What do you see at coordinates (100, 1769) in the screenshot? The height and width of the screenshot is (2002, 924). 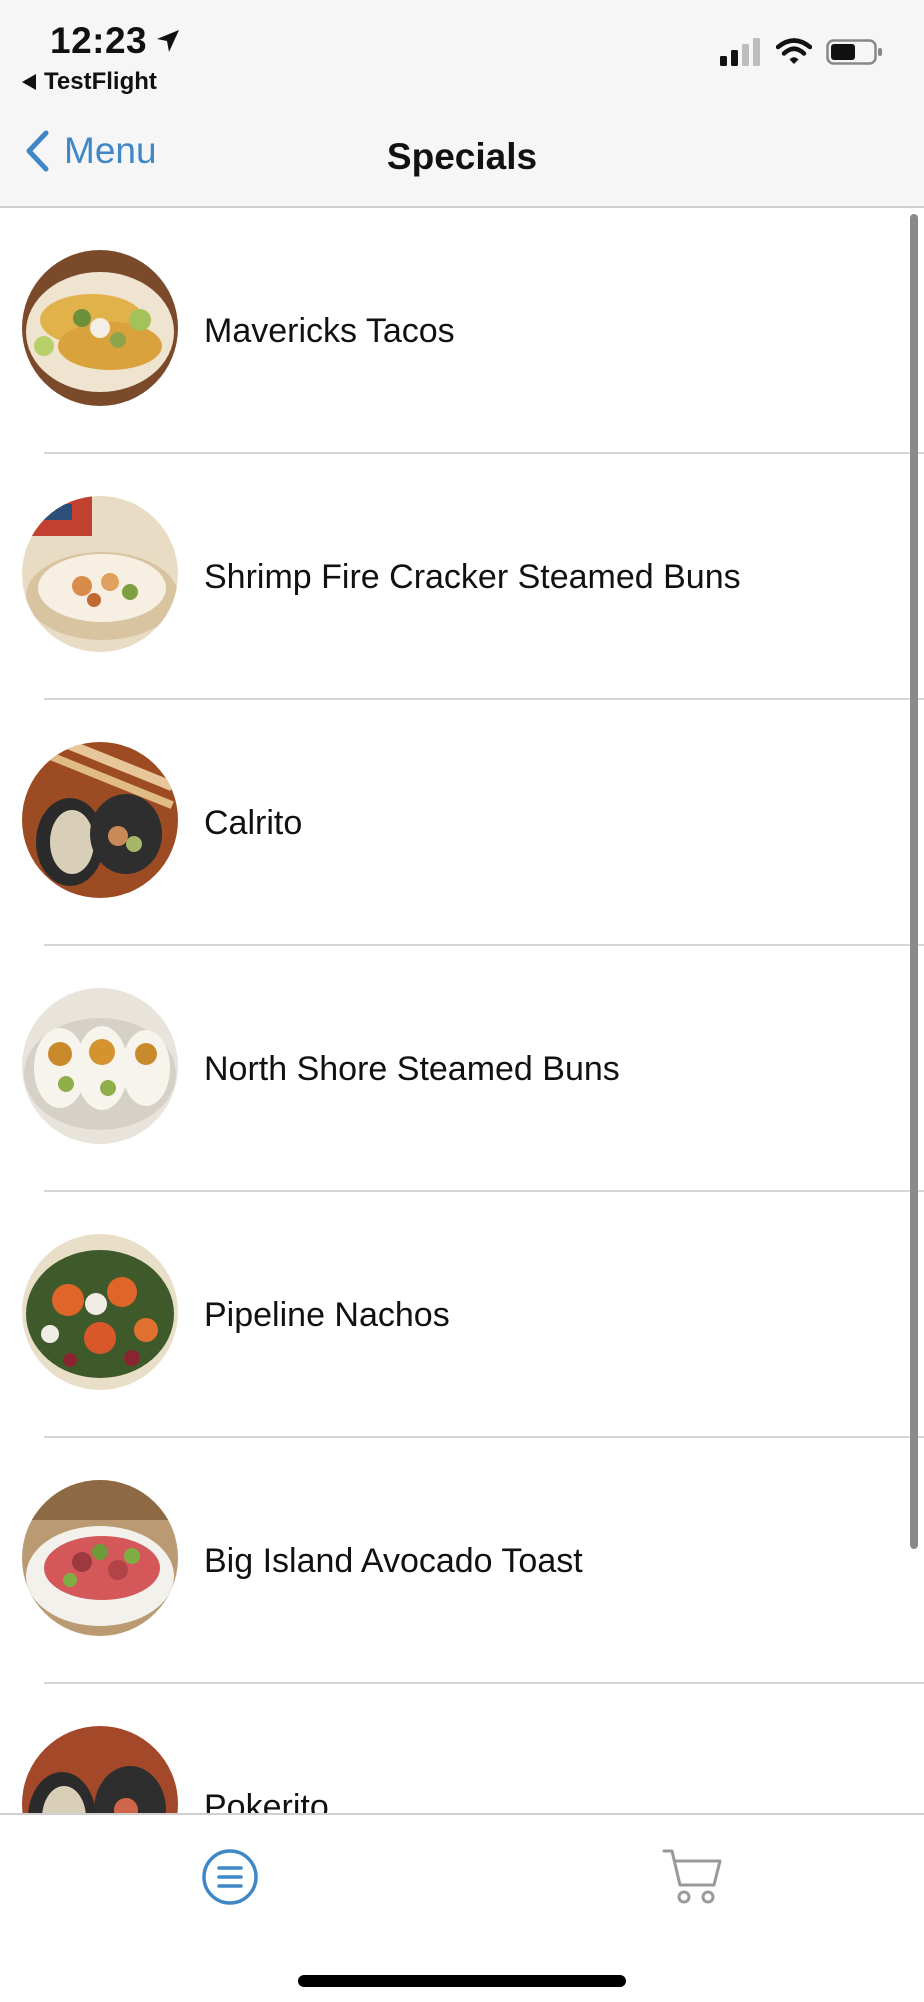 I see `pokerito-thumbnail` at bounding box center [100, 1769].